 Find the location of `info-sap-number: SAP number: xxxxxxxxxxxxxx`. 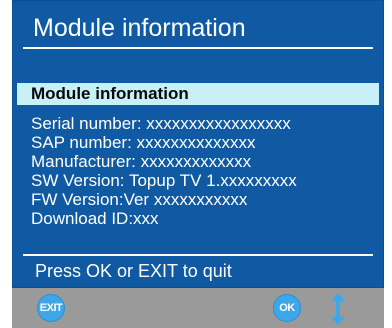

info-sap-number: SAP number: xxxxxxxxxxxxxx is located at coordinates (143, 142).